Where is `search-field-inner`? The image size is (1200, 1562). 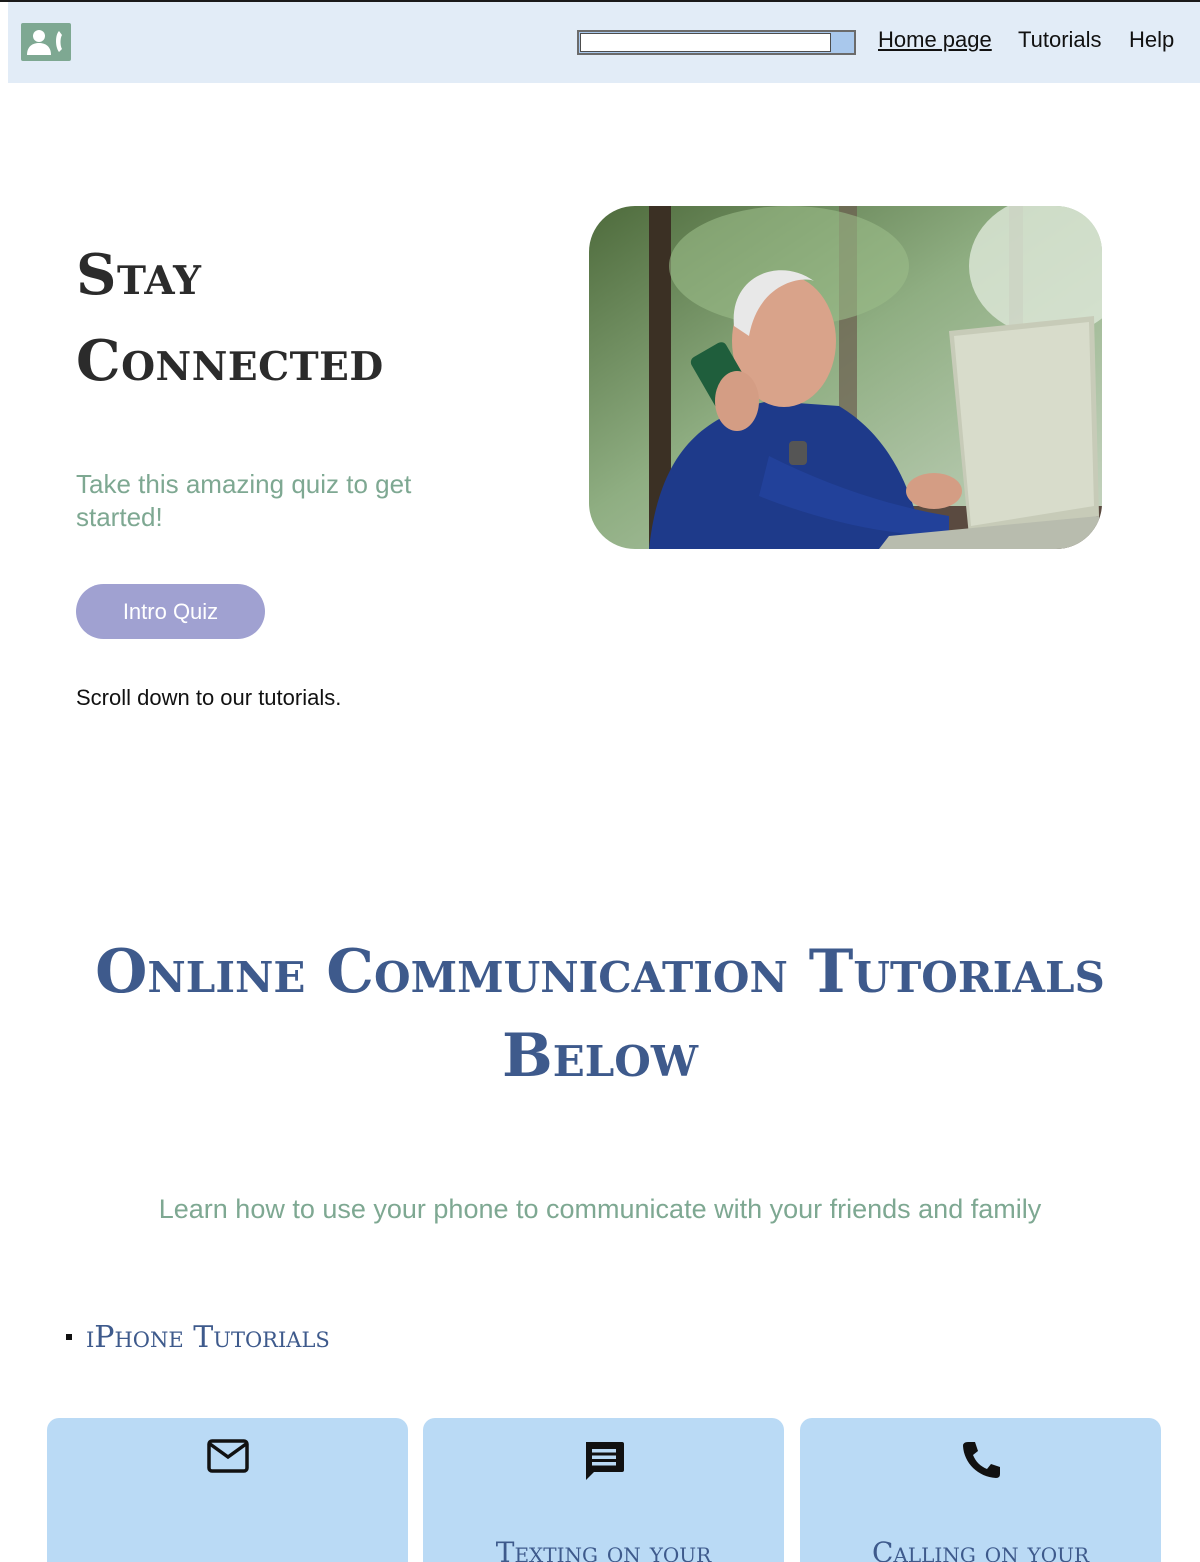 search-field-inner is located at coordinates (705, 42).